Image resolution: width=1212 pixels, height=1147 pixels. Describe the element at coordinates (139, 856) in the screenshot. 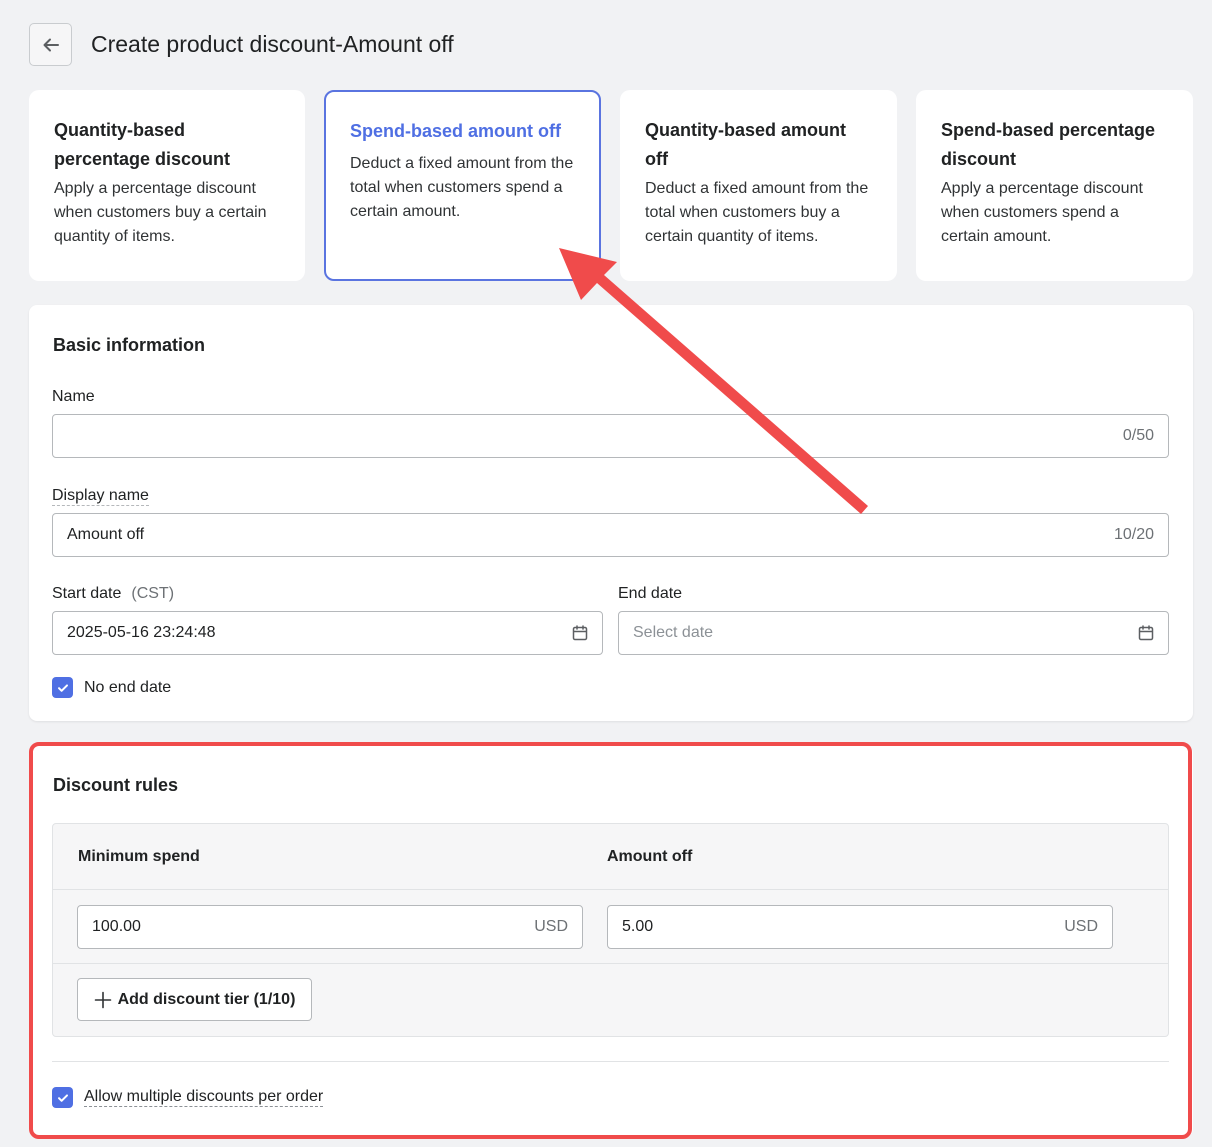

I see `minimum-spend-header: Minimum spend` at that location.